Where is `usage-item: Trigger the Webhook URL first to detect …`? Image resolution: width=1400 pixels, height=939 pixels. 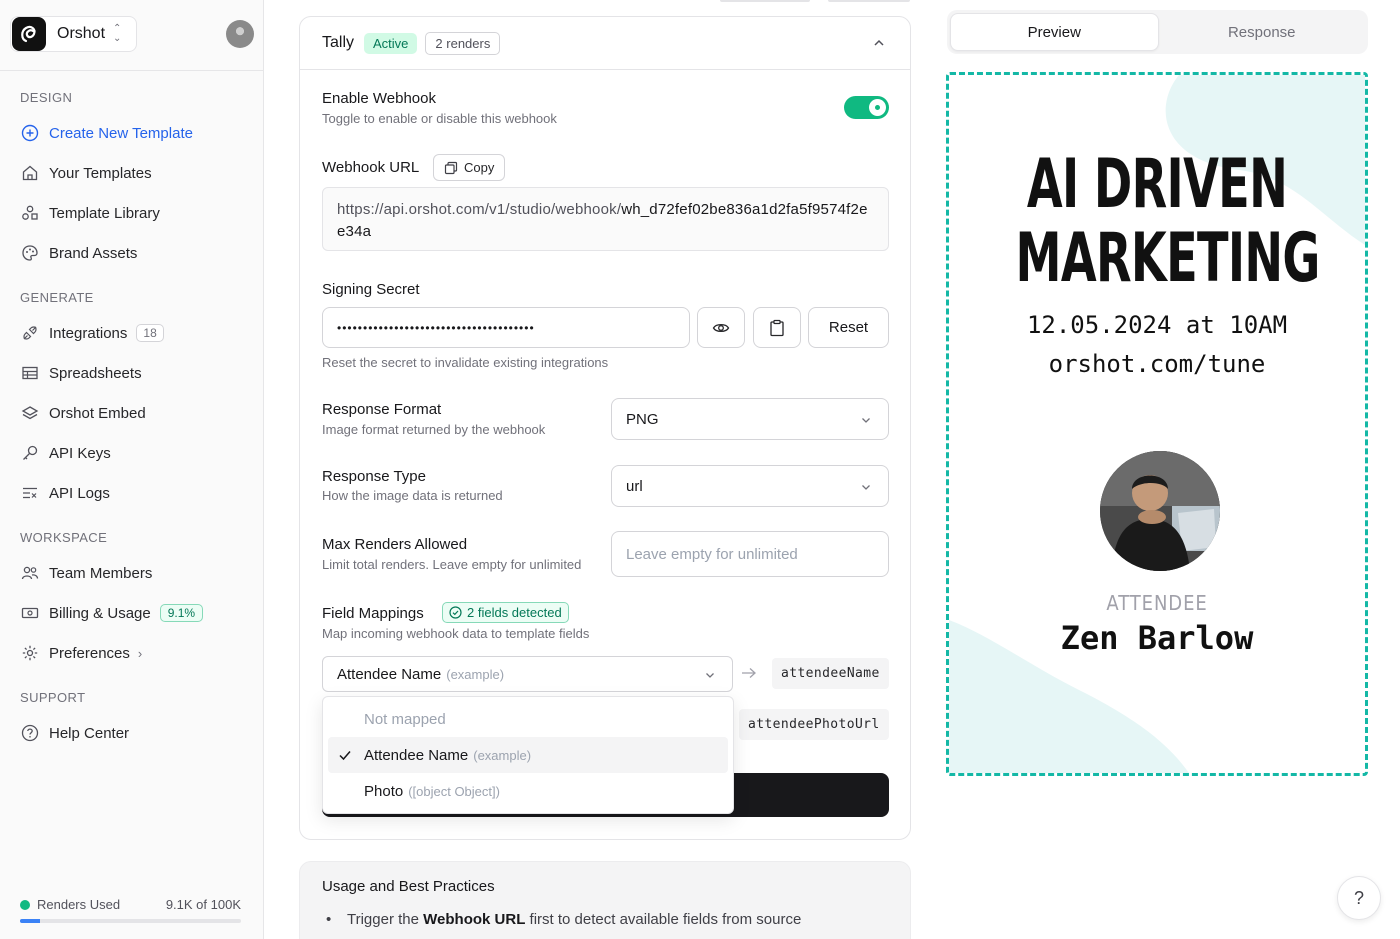 usage-item: Trigger the Webhook URL first to detect … is located at coordinates (605, 919).